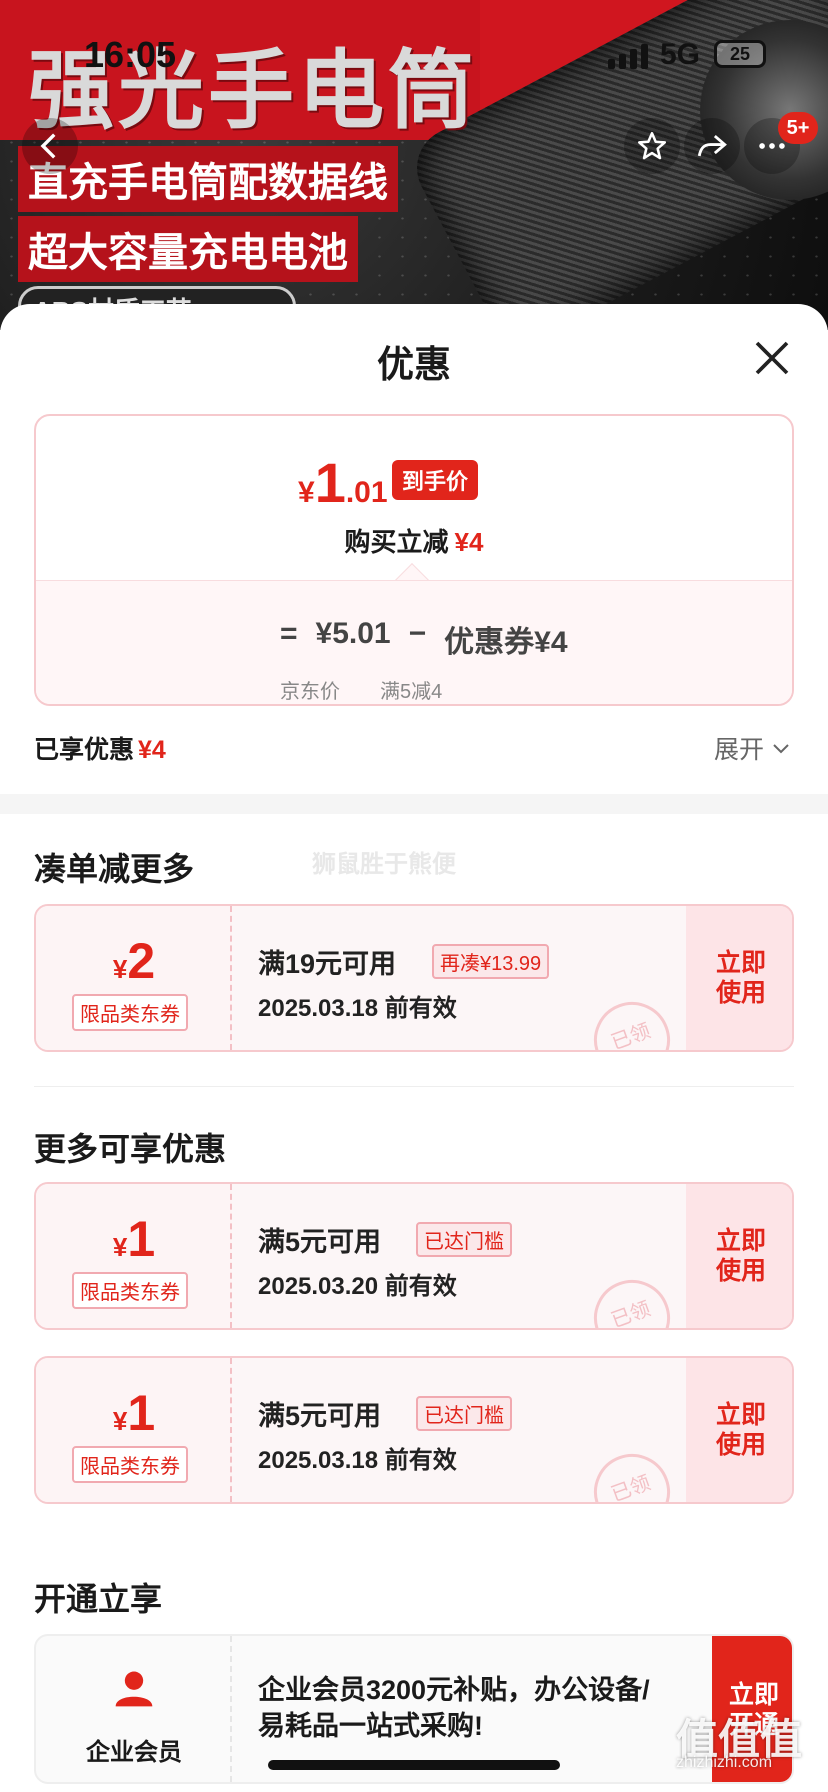 The height and width of the screenshot is (1792, 828). Describe the element at coordinates (130, 1149) in the screenshot. I see `section-title-more: 更多可享优惠` at that location.